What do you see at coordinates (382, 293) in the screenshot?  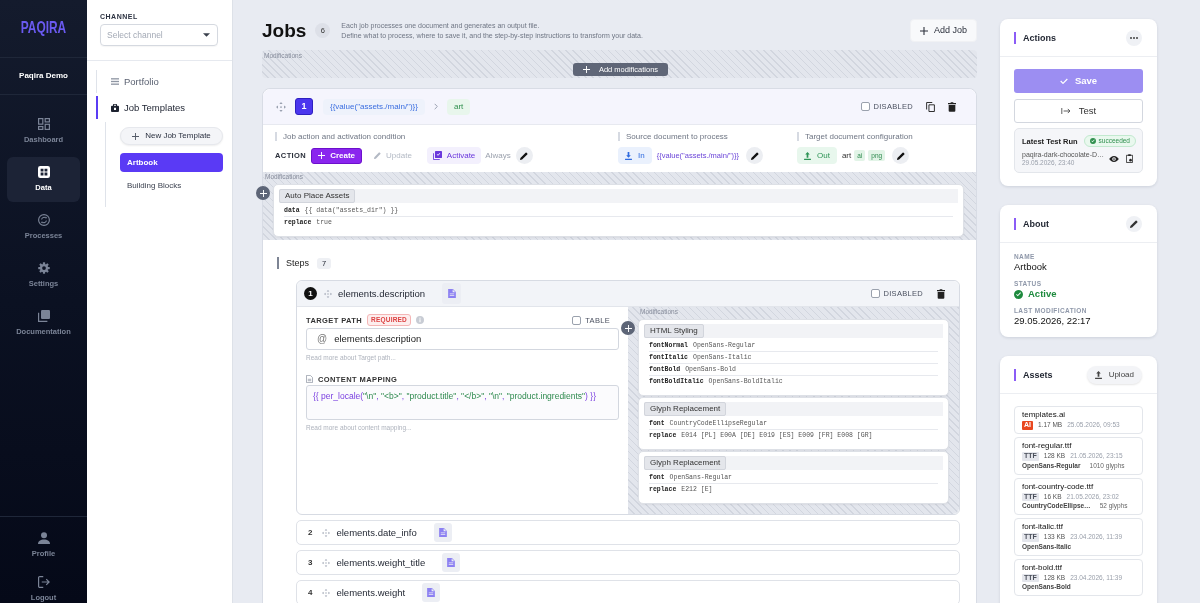 I see `step-name: elements.description` at bounding box center [382, 293].